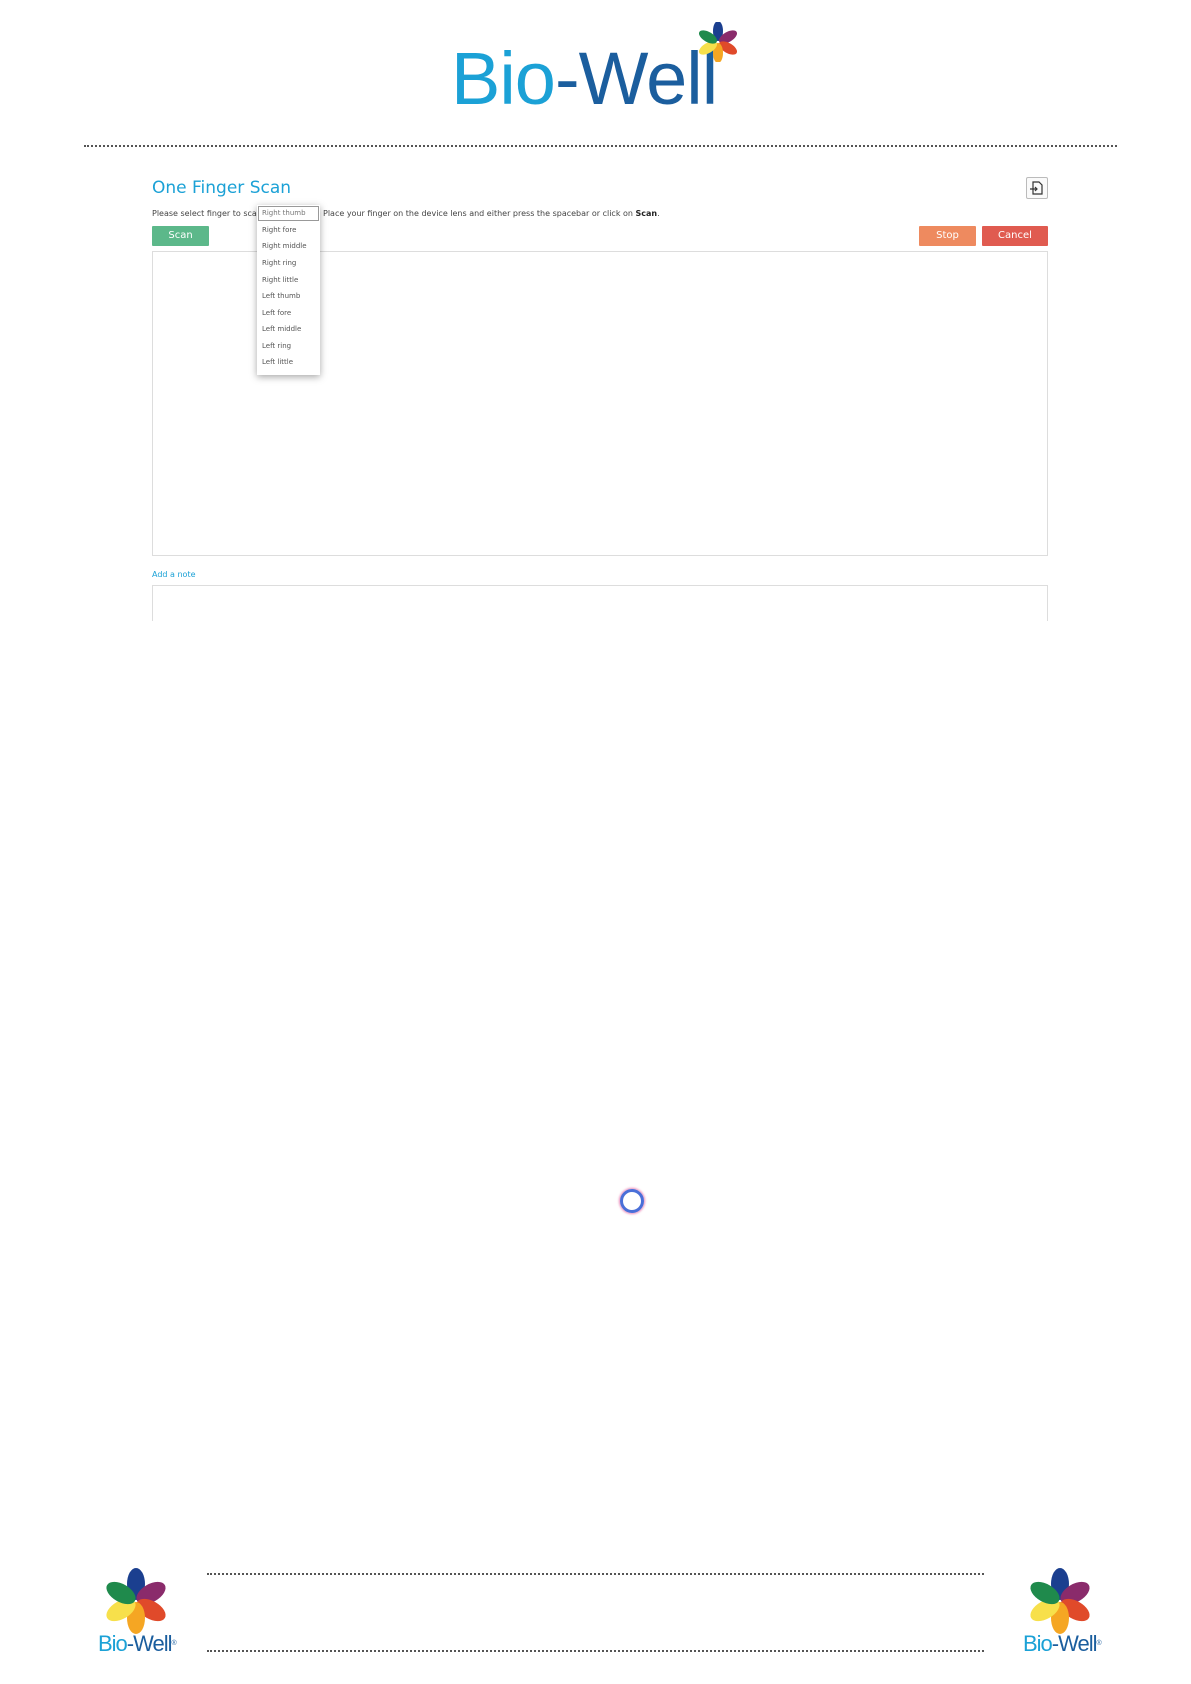 The image size is (1191, 1684). I want to click on header-logo-text: Bio-Well, so click(584, 78).